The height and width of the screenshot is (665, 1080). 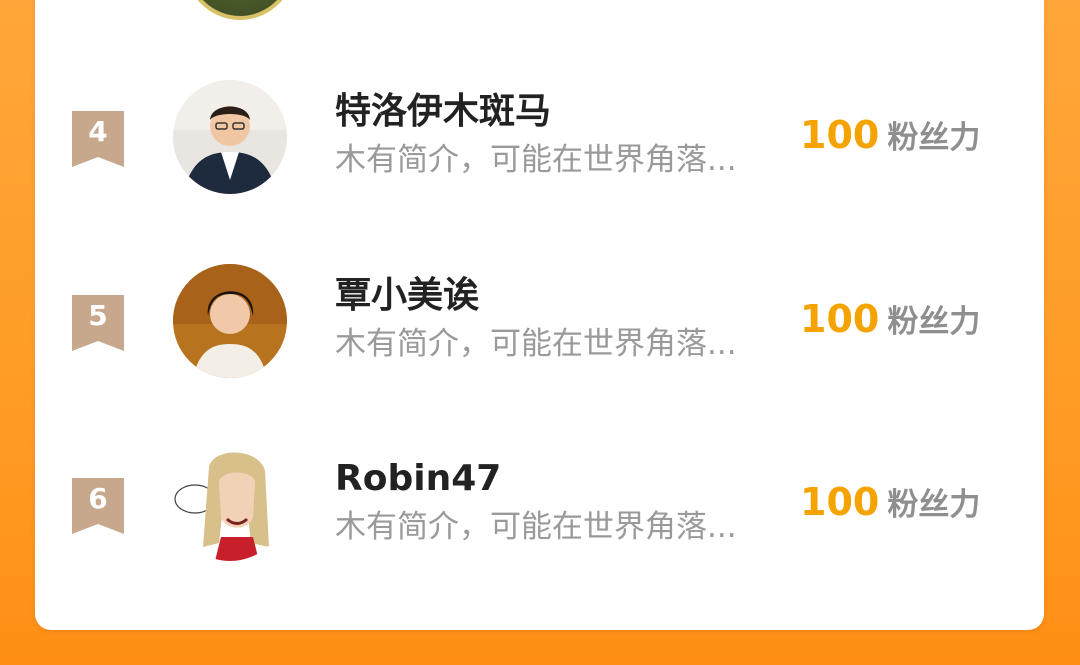 What do you see at coordinates (418, 479) in the screenshot?
I see `user-name: Robin47` at bounding box center [418, 479].